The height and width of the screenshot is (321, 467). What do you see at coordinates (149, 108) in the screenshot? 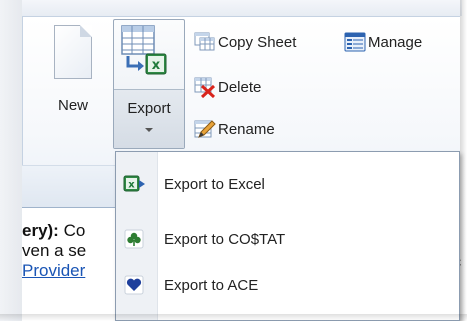
I see `export-button-label: Export` at bounding box center [149, 108].